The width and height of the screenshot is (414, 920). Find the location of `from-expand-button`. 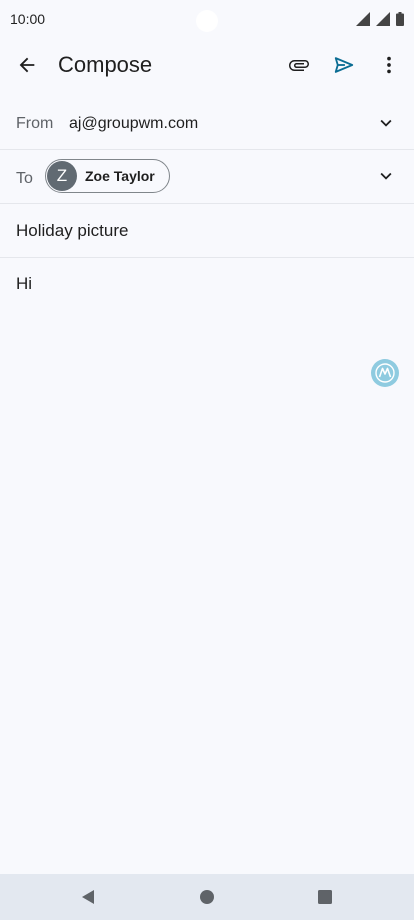

from-expand-button is located at coordinates (386, 123).